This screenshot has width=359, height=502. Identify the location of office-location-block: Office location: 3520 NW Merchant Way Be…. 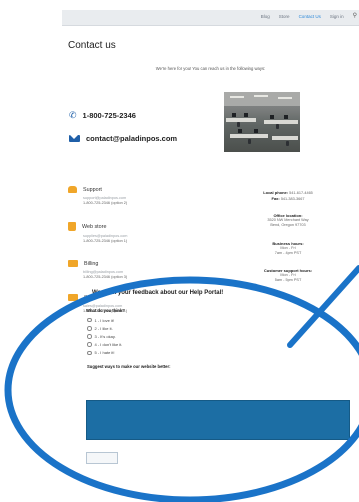
(288, 220).